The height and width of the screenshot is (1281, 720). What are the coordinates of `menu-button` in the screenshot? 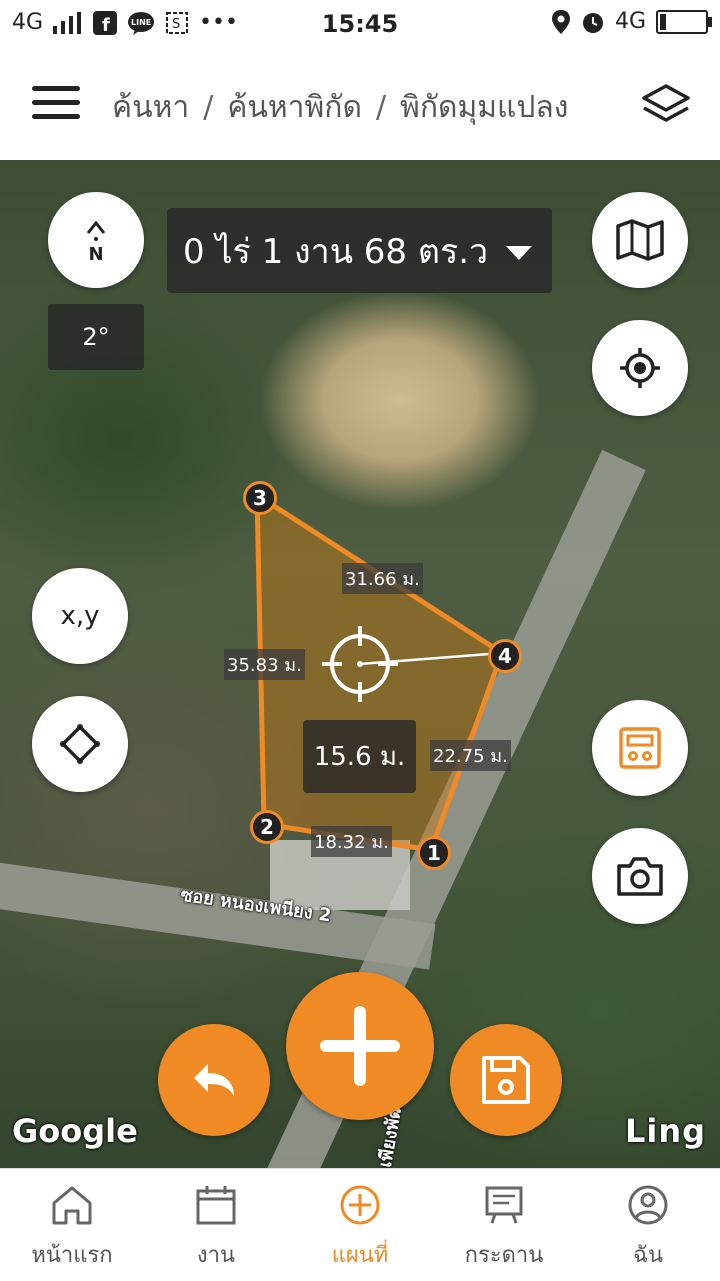 It's located at (56, 104).